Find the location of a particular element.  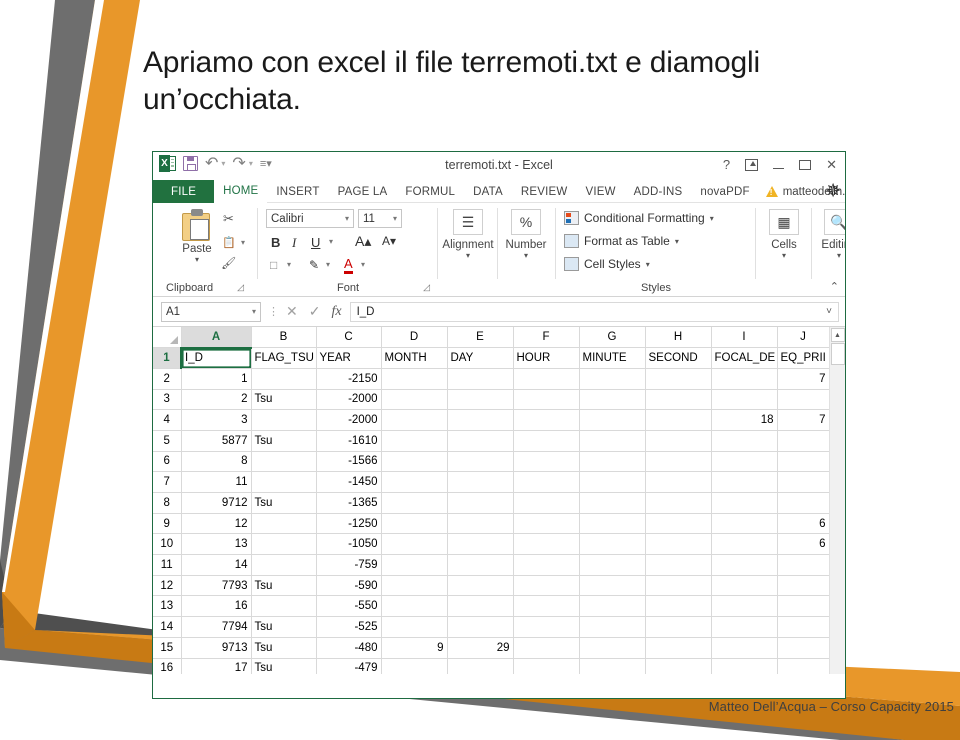

cell-i13 is located at coordinates (744, 606).